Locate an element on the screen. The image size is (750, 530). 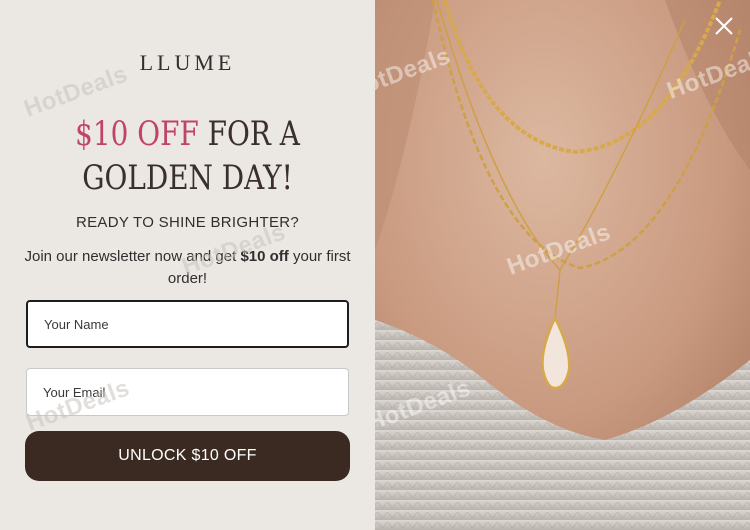
headline-rest-line1: FOR A is located at coordinates (249, 134).